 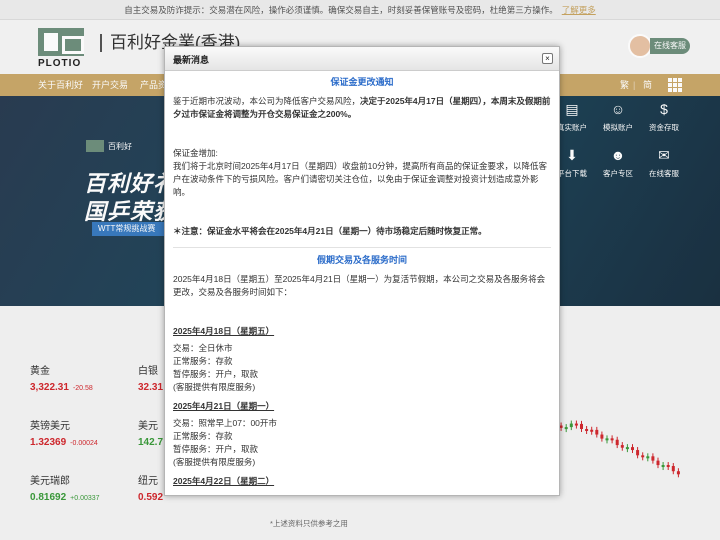 I want to click on day2-line: (客服提供有限度服务), so click(x=214, y=462).